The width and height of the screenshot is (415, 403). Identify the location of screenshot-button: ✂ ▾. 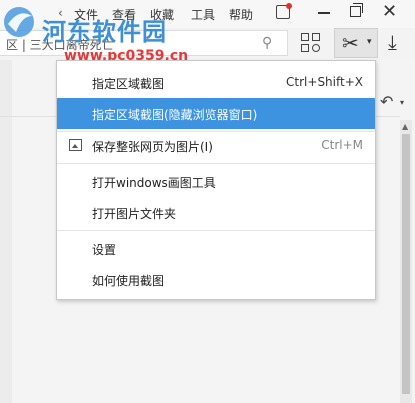
(356, 43).